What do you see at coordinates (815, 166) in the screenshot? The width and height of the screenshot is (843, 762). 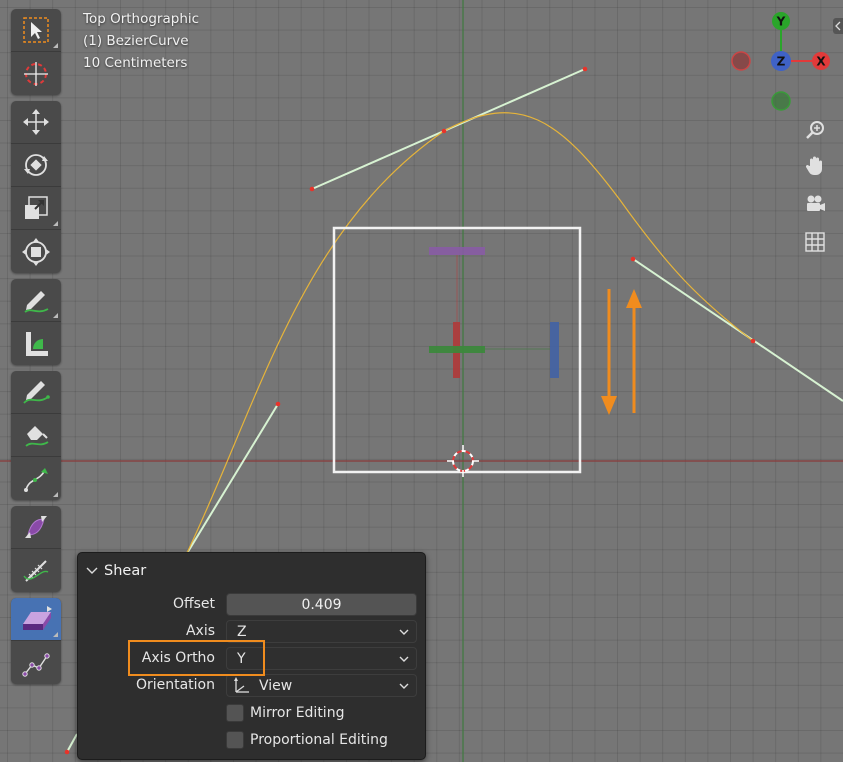 I see `pan-hand-icon` at bounding box center [815, 166].